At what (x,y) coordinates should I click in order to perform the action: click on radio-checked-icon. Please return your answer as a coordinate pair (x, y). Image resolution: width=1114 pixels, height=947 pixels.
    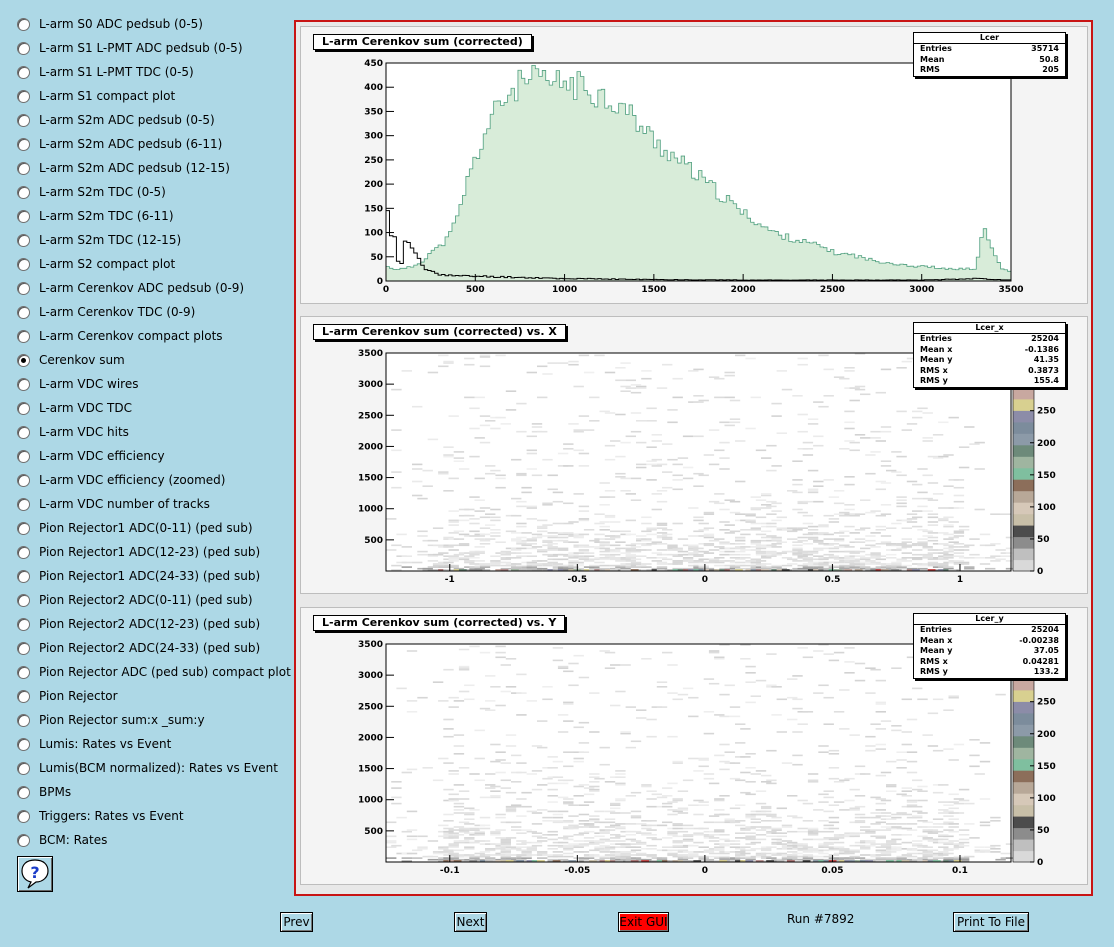
    Looking at the image, I should click on (23, 360).